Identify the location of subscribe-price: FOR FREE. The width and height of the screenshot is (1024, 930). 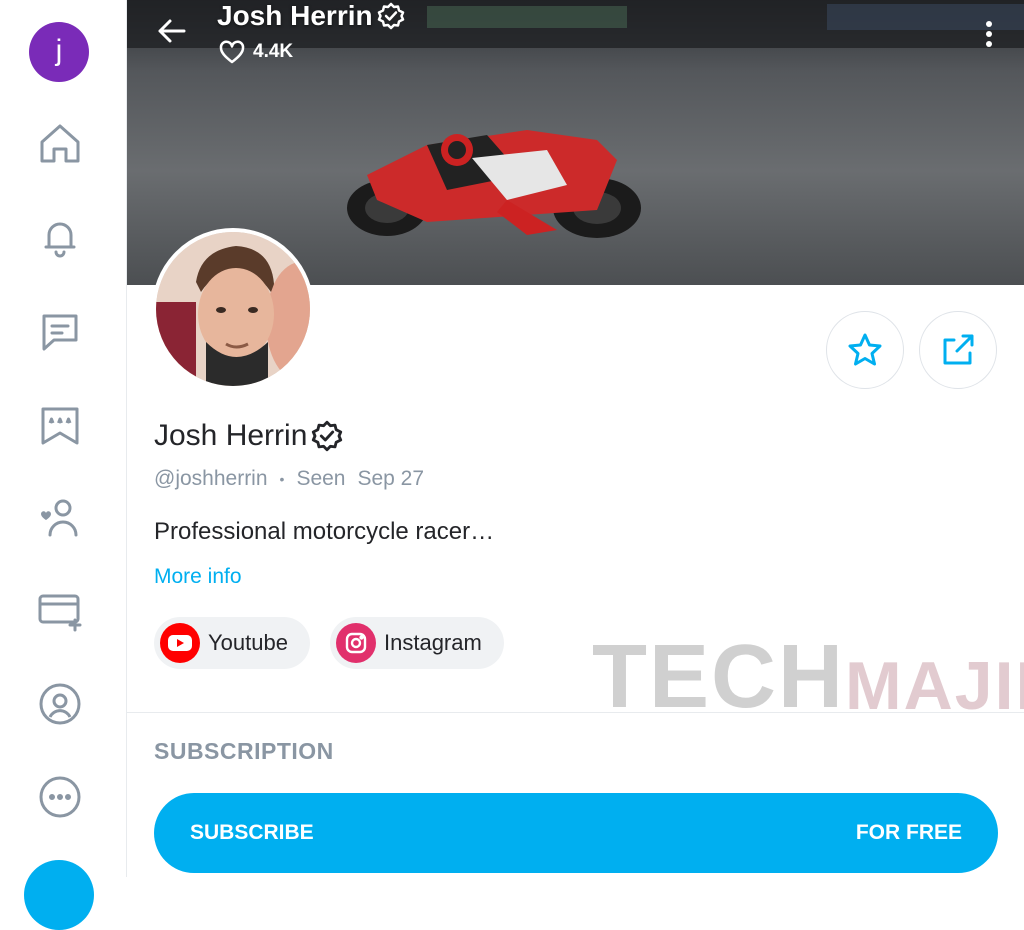
(908, 832).